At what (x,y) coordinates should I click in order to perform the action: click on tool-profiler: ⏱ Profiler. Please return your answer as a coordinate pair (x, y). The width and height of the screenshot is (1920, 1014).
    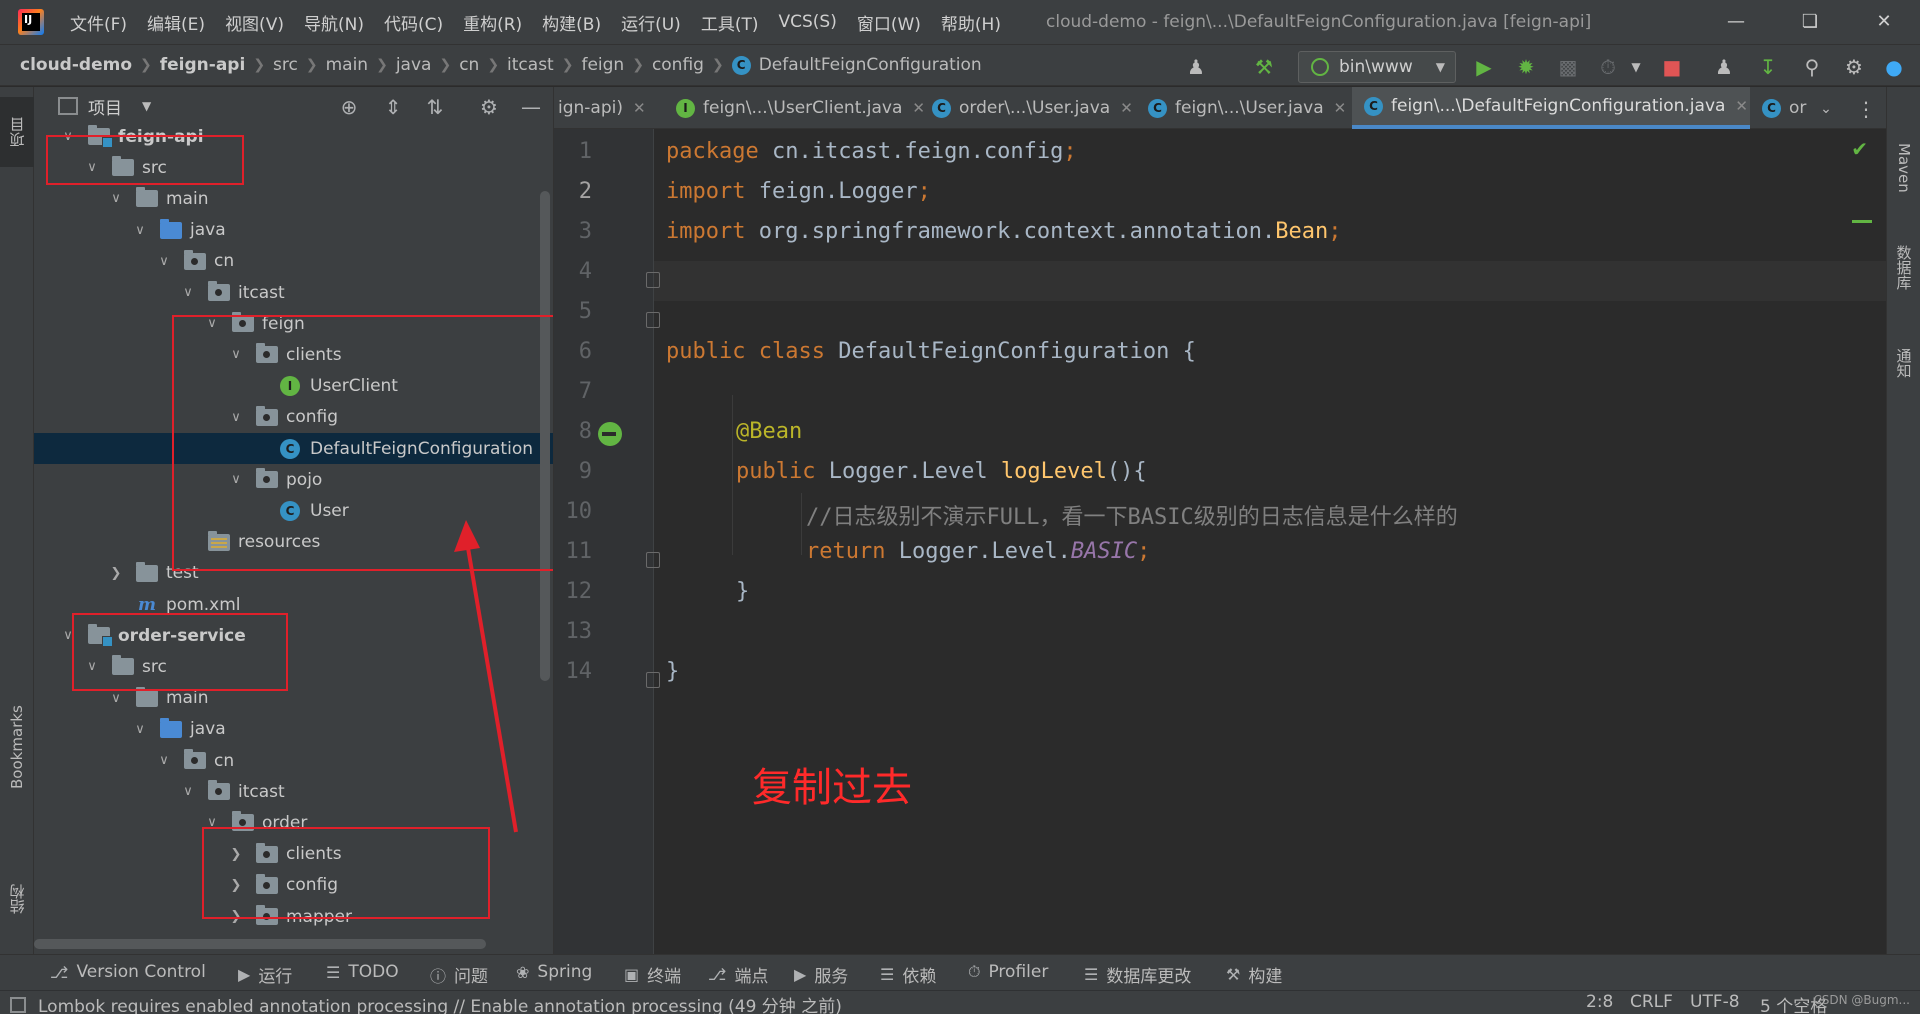
    Looking at the image, I should click on (1008, 972).